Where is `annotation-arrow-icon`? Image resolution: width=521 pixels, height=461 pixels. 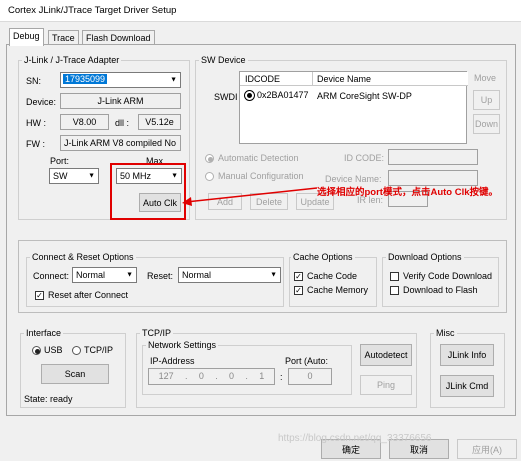 annotation-arrow-icon is located at coordinates (250, 196).